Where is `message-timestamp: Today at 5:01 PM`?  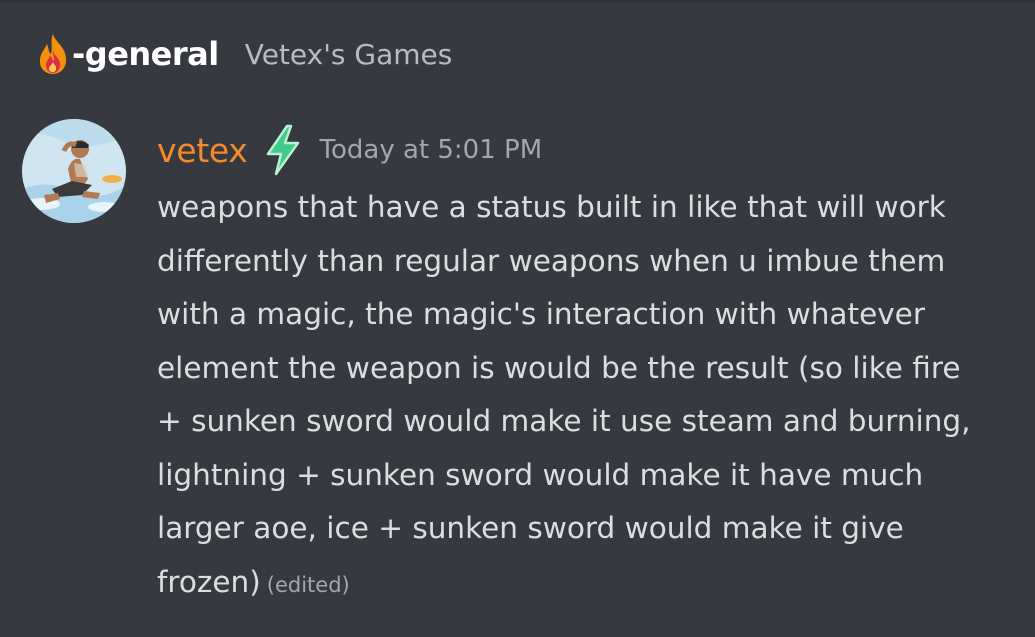 message-timestamp: Today at 5:01 PM is located at coordinates (431, 150).